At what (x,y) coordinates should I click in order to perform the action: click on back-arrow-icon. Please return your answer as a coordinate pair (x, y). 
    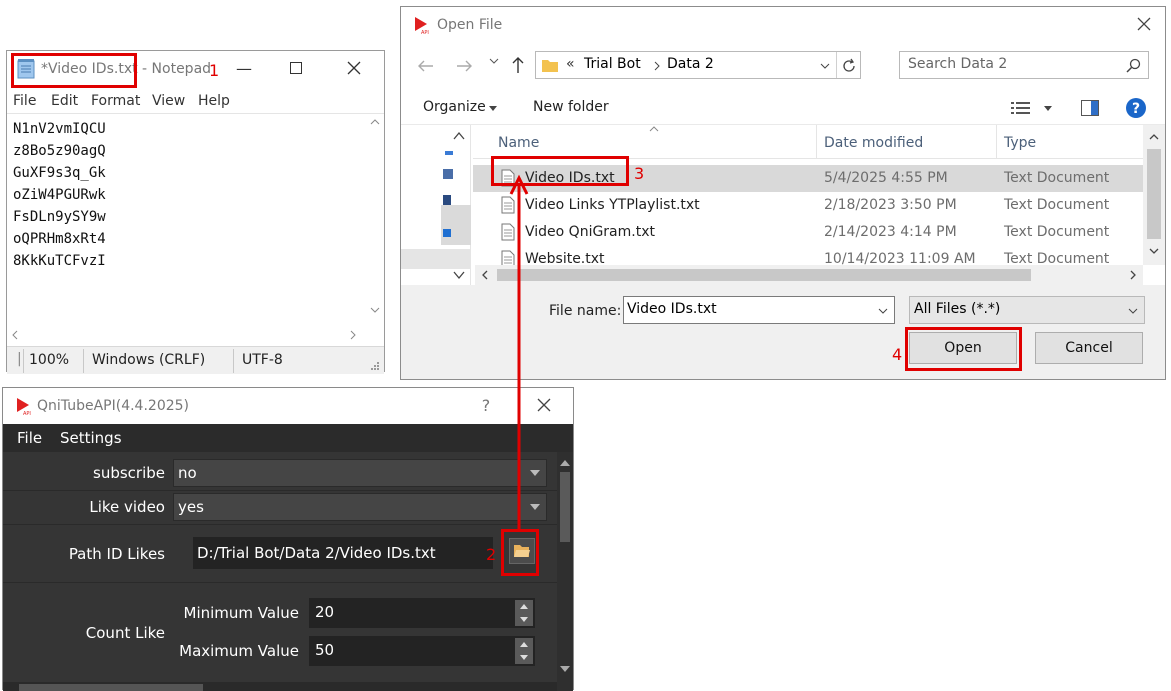
    Looking at the image, I should click on (426, 66).